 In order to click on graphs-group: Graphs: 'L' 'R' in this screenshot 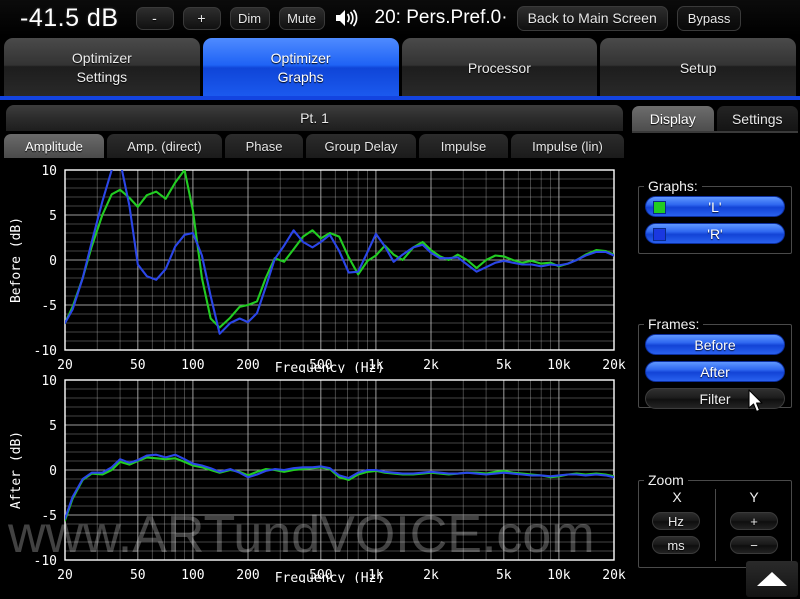, I will do `click(715, 216)`.